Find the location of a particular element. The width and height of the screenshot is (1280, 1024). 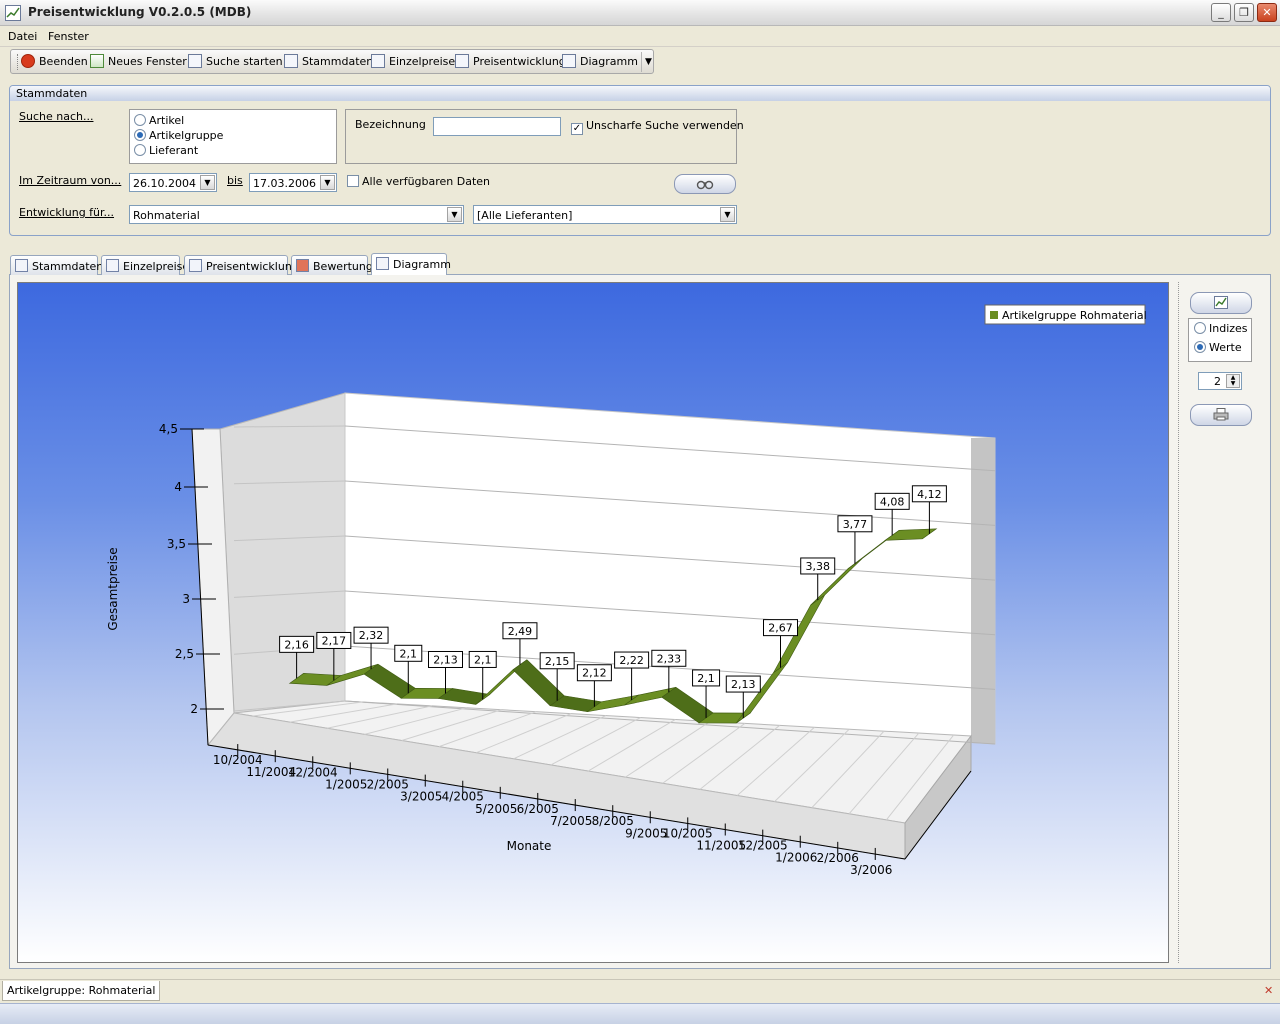

x-tick-label: 1/2006 is located at coordinates (796, 858).